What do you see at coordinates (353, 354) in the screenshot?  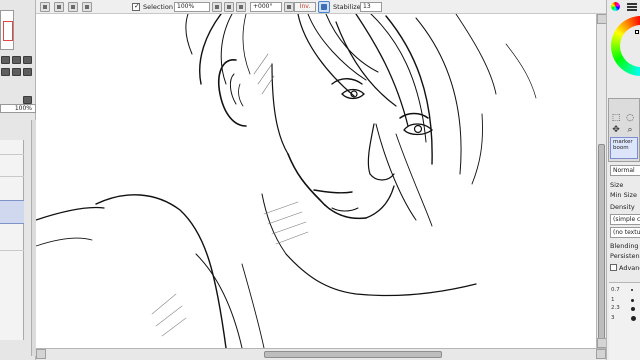 I see `horizontal-scroll-thumb` at bounding box center [353, 354].